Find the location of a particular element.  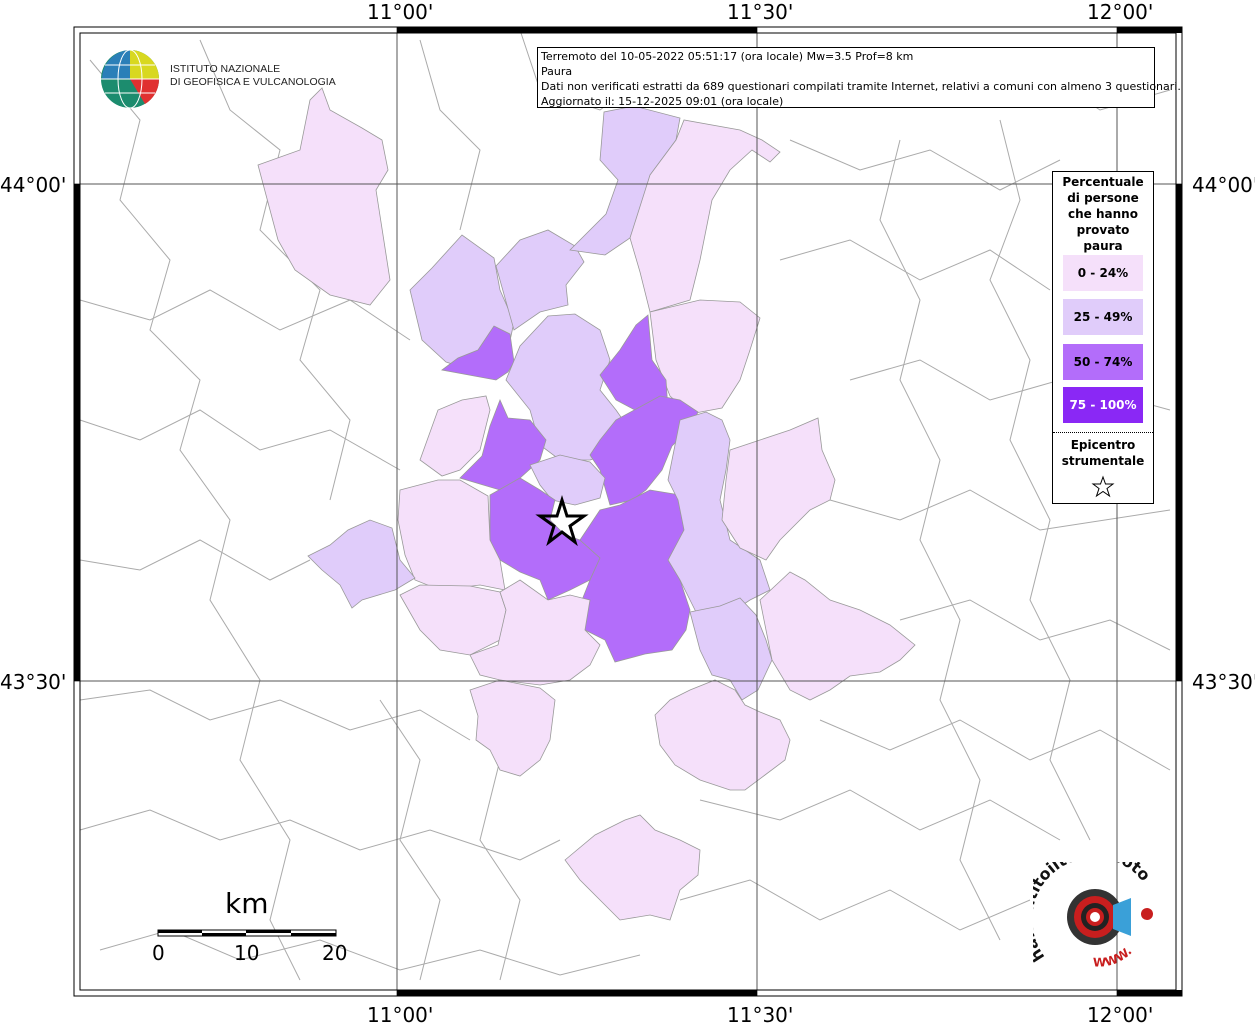

scale-label-20: 20 is located at coordinates (335, 953).